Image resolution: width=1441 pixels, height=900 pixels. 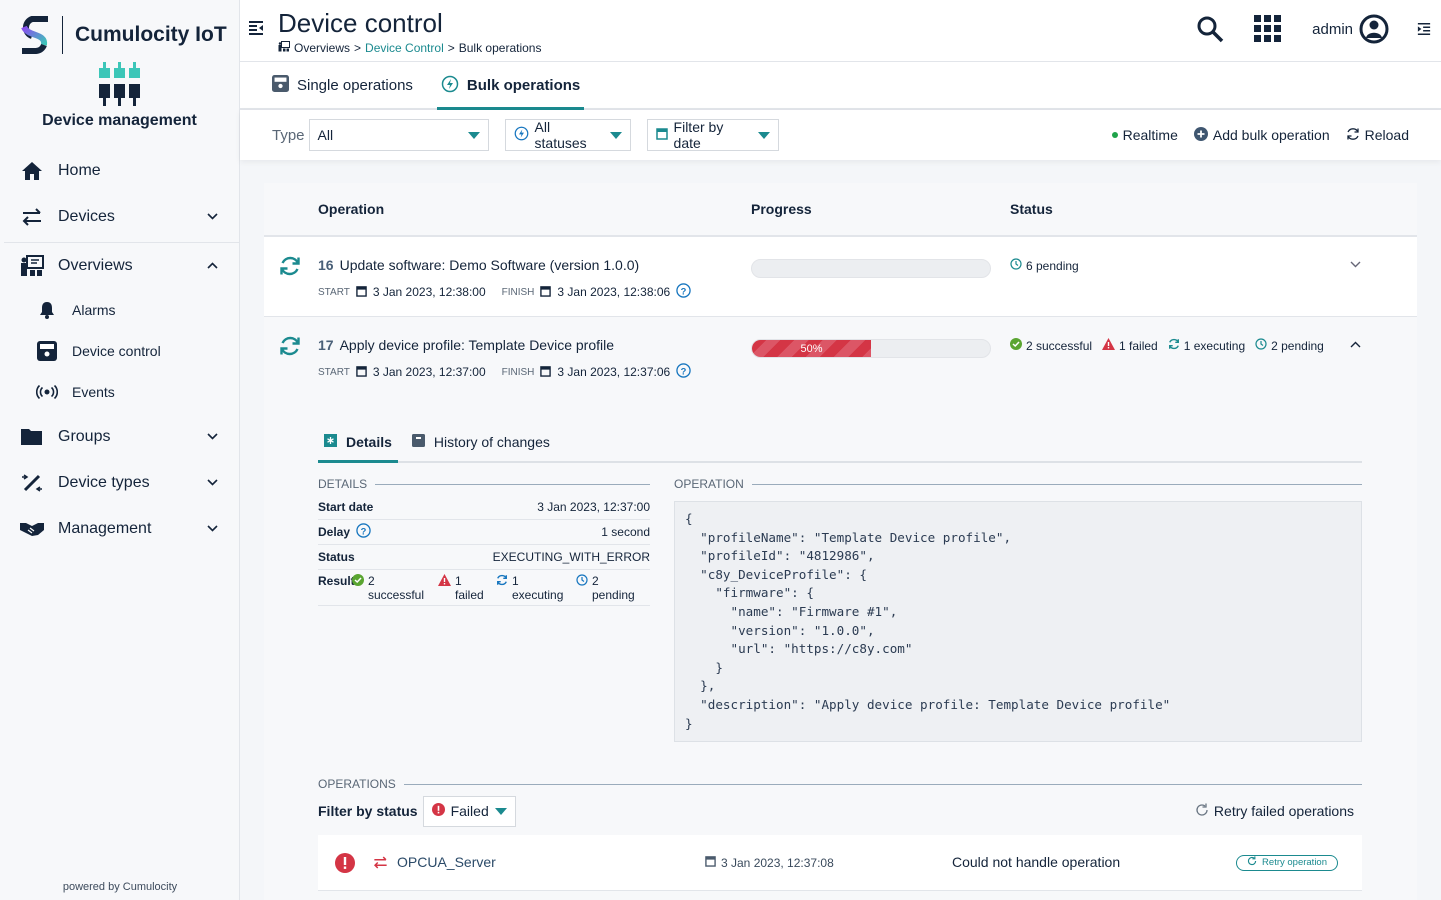 I want to click on detail-row-start-date: Start date 3 Jan 2023, 12:37:00, so click(x=484, y=507).